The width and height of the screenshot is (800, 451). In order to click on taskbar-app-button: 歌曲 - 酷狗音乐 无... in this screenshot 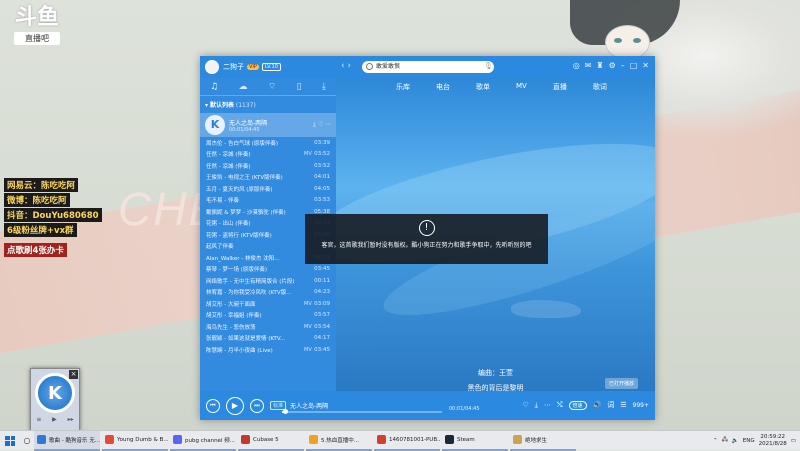, I will do `click(67, 440)`.